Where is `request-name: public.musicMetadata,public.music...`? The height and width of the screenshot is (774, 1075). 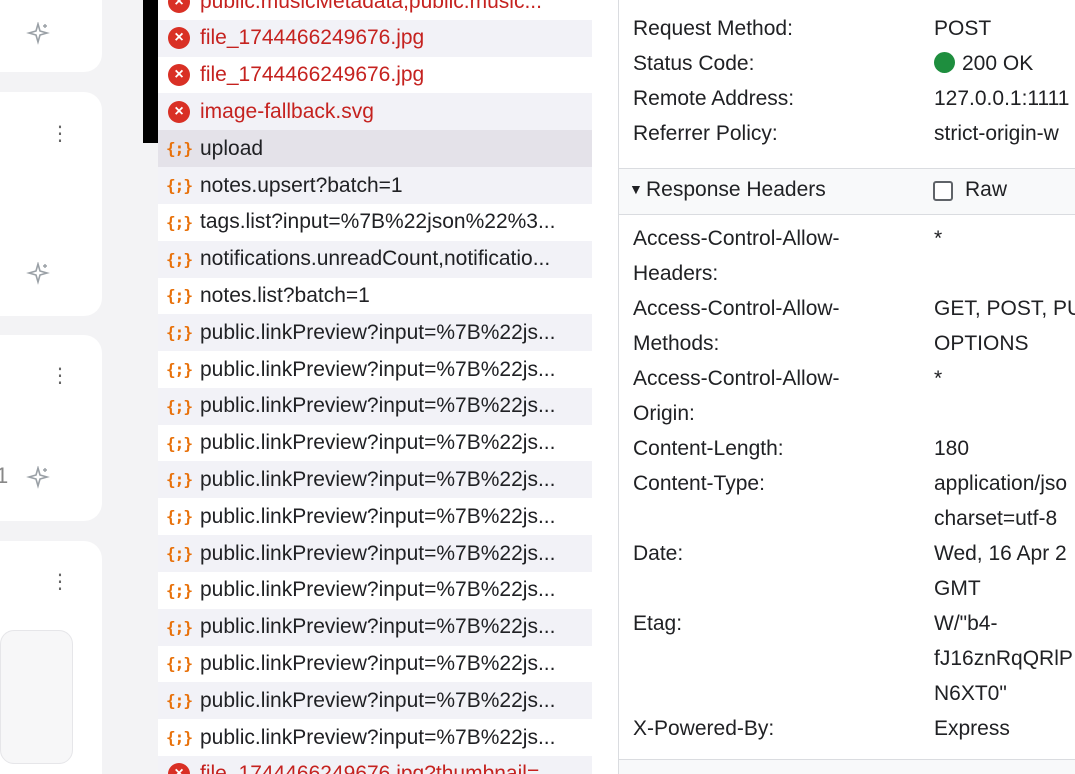 request-name: public.musicMetadata,public.music... is located at coordinates (371, 6).